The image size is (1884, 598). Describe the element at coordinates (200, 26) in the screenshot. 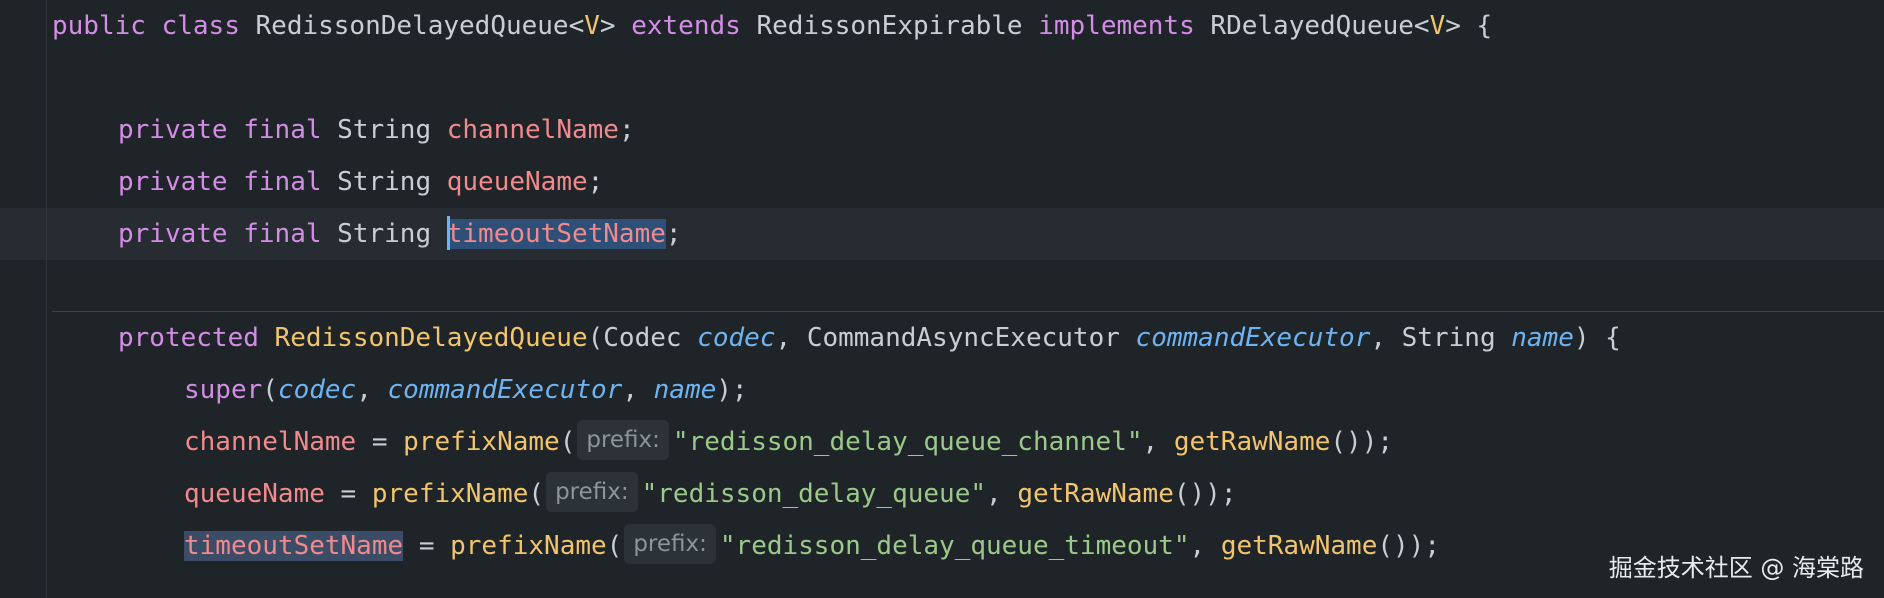

I see `keyword: class` at that location.